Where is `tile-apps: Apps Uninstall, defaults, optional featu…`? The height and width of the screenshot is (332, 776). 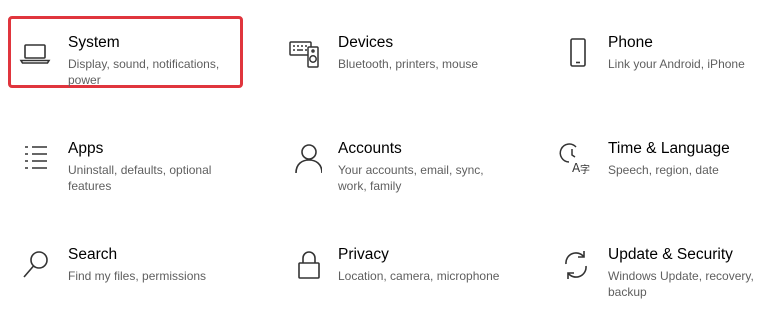
tile-apps: Apps Uninstall, defaults, optional featu… is located at coordinates (128, 182).